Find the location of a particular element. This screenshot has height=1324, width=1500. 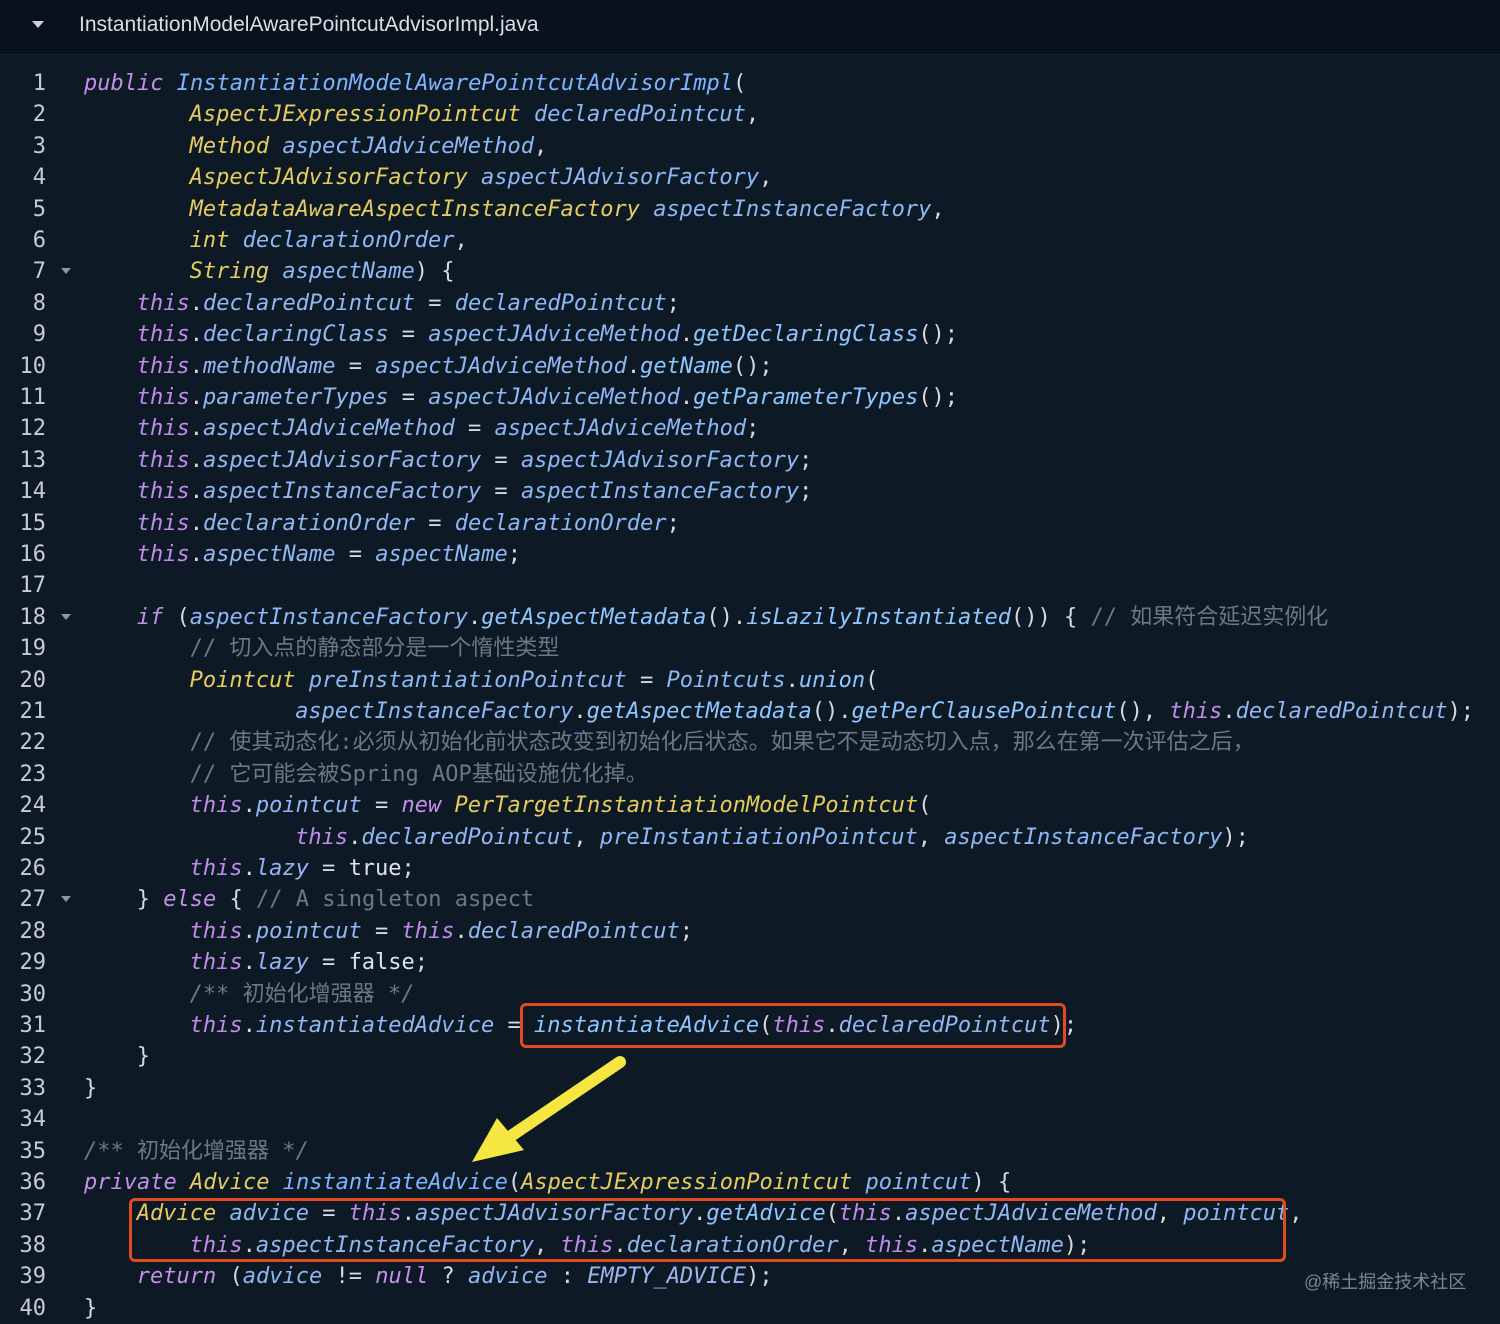

watermark: @稀土掘金技术社区 is located at coordinates (1385, 1282).